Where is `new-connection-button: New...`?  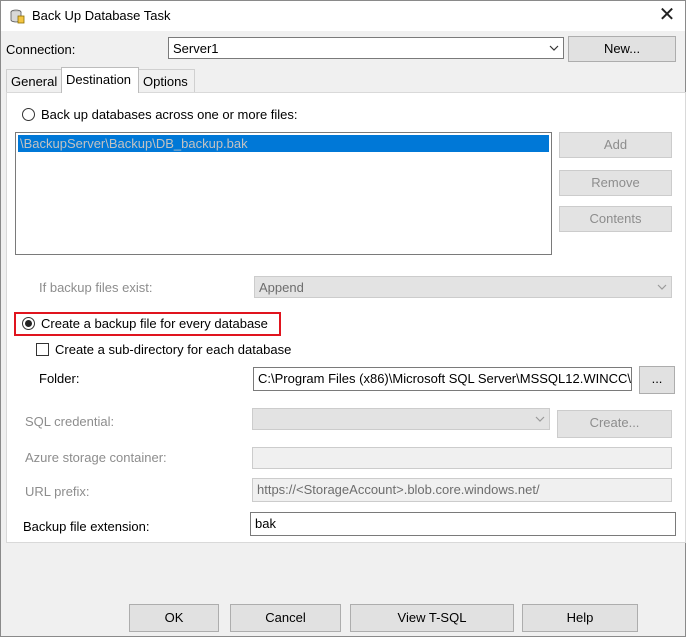 new-connection-button: New... is located at coordinates (622, 49).